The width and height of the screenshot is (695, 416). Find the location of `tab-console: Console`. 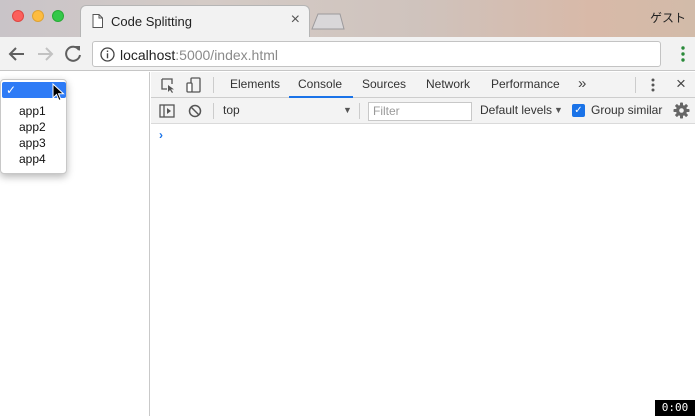

tab-console: Console is located at coordinates (320, 84).